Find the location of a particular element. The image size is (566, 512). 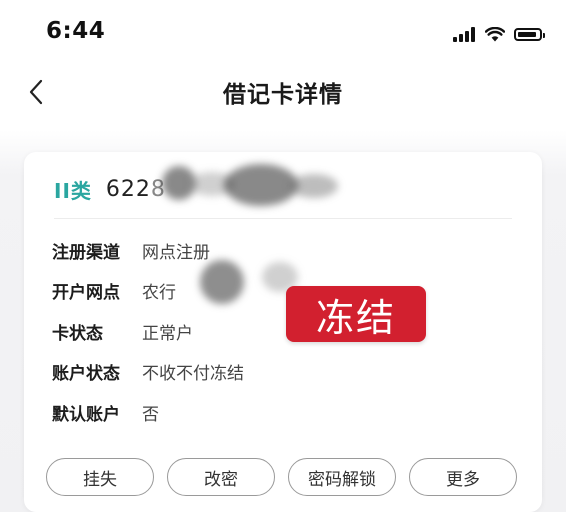

status-icons is located at coordinates (499, 34).